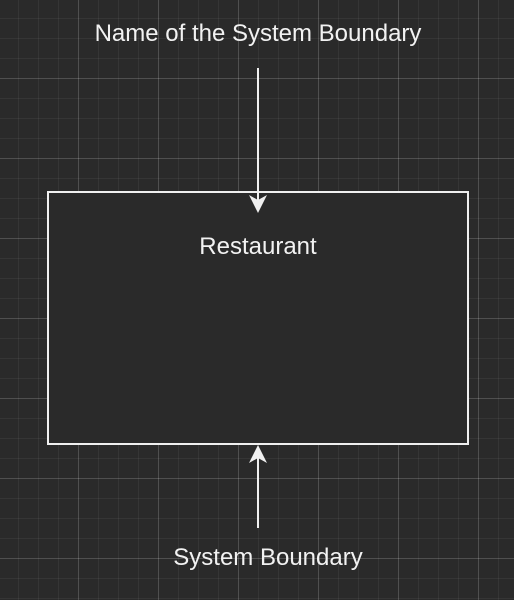  Describe the element at coordinates (258, 33) in the screenshot. I see `system-boundary-name-annotation: Name of the System Boundary` at that location.